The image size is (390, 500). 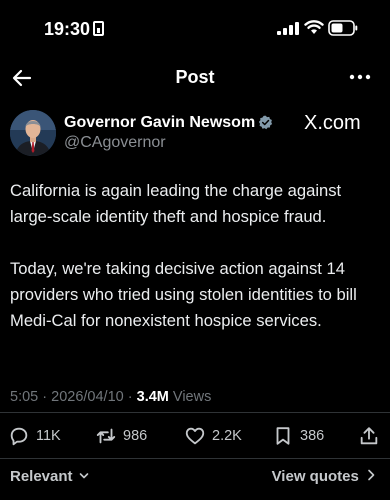 What do you see at coordinates (312, 436) in the screenshot?
I see `bookmark-count: 386` at bounding box center [312, 436].